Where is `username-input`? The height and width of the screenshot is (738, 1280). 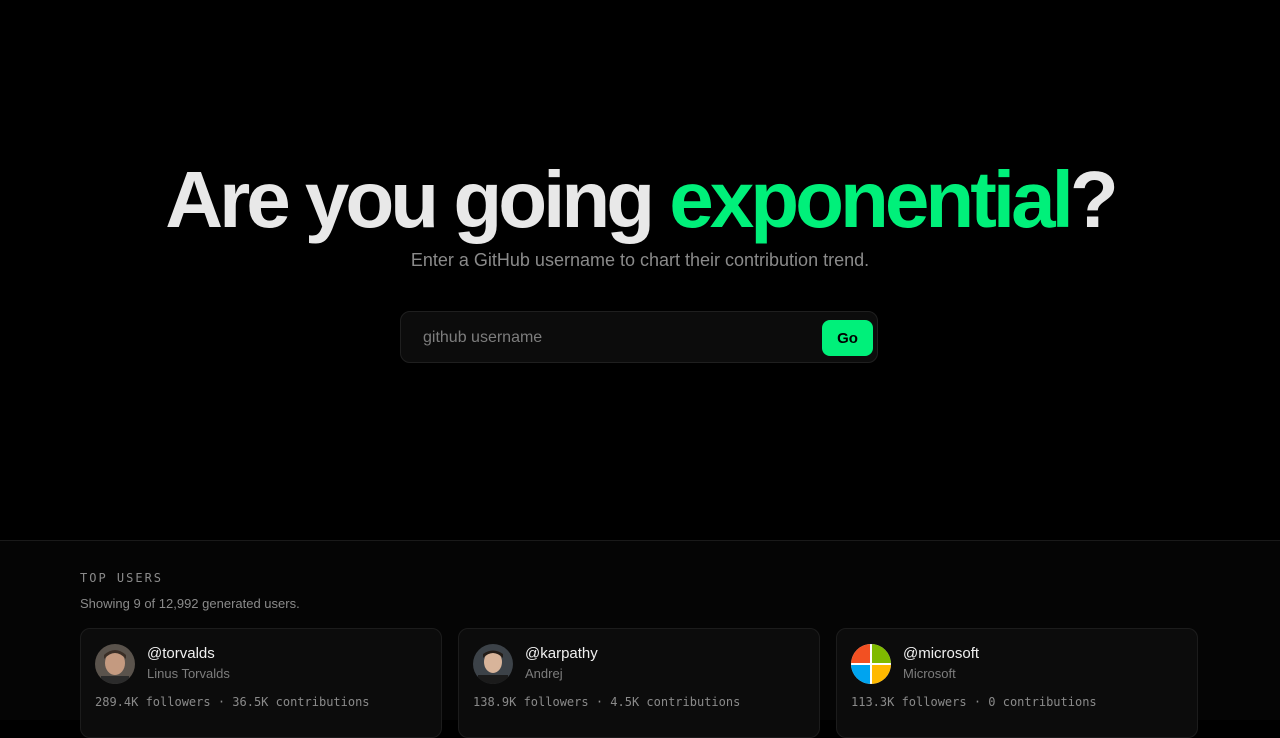 username-input is located at coordinates (618, 338).